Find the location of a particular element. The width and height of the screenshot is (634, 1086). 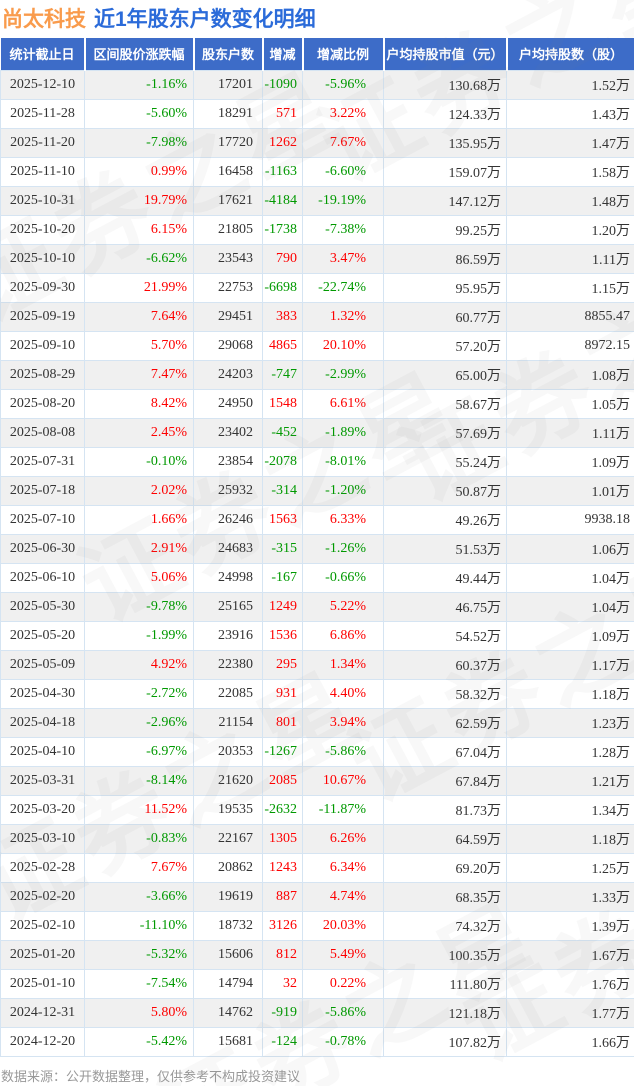

cell-price-change: -5.42% is located at coordinates (139, 1041).